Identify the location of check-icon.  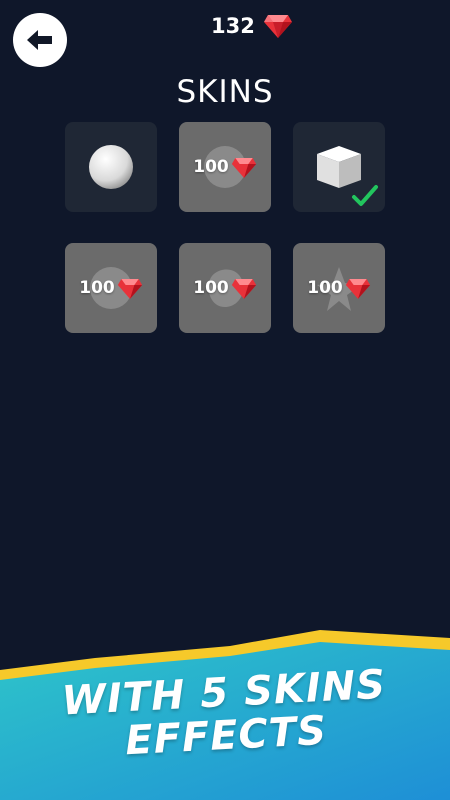
(365, 195).